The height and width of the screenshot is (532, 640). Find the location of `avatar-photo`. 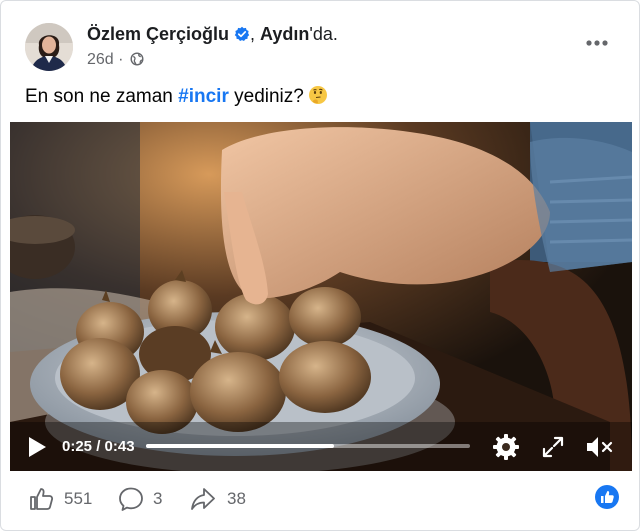

avatar-photo is located at coordinates (49, 47).